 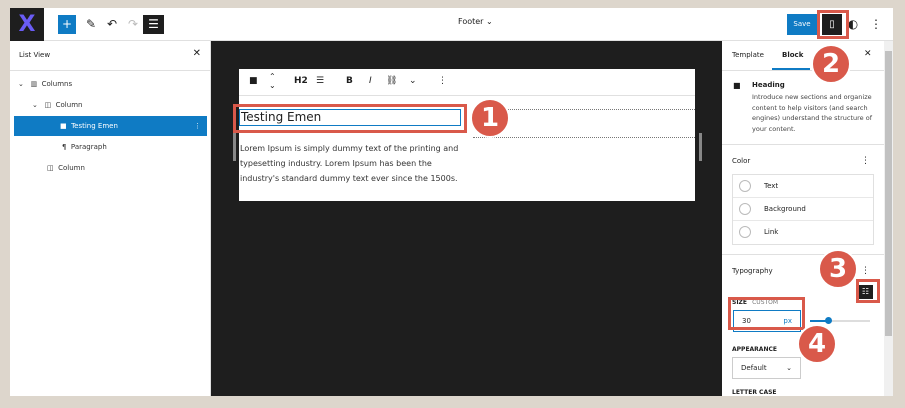 I want to click on appearance-select: Default ⌄, so click(x=766, y=368).